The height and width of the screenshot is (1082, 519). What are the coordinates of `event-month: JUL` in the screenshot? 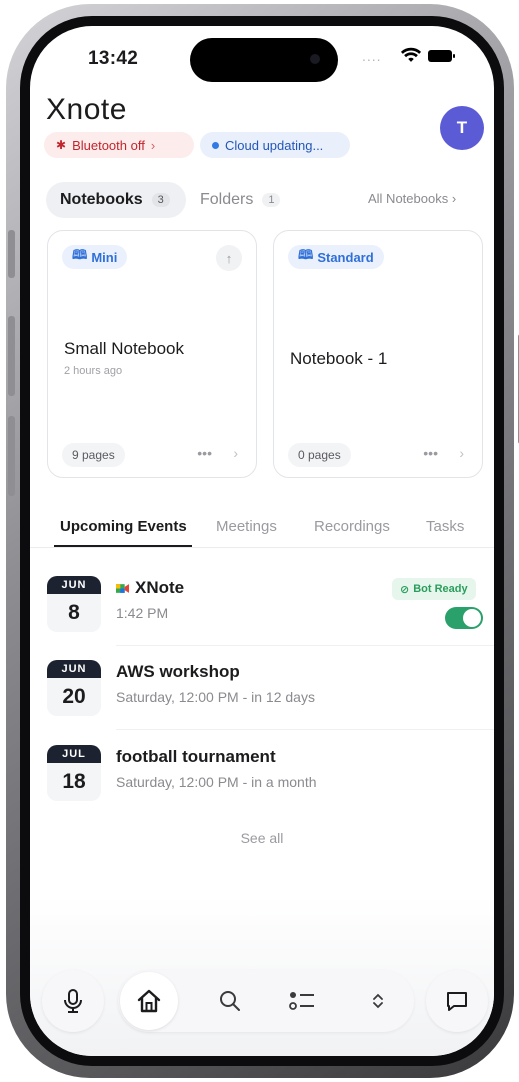 It's located at (74, 754).